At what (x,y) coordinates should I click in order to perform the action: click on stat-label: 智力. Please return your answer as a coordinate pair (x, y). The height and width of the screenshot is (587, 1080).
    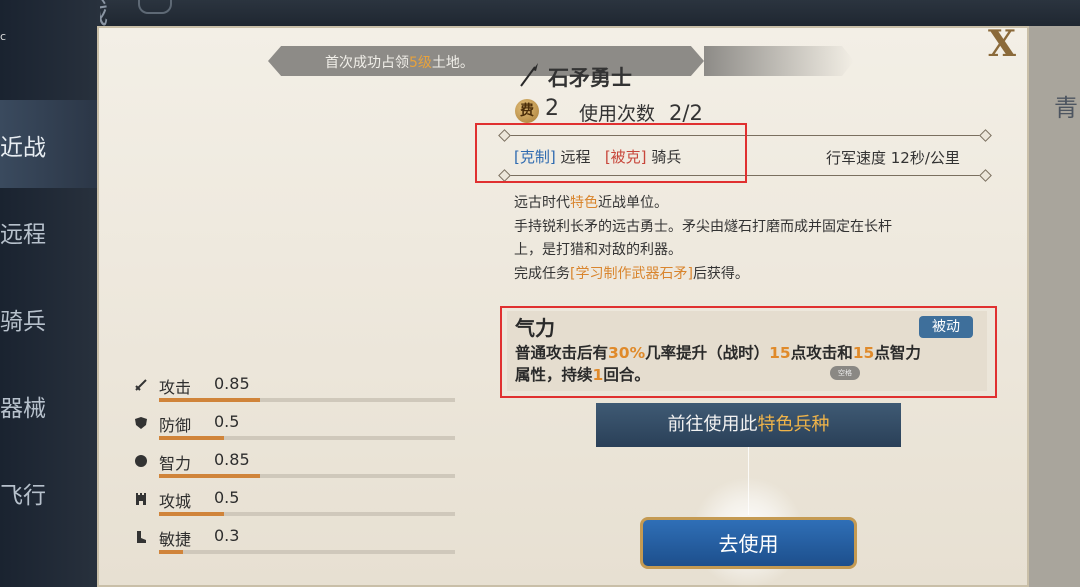
    Looking at the image, I should click on (175, 463).